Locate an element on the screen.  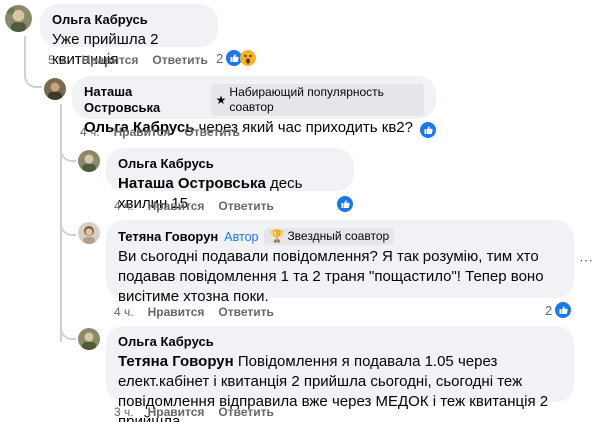
comment-bubble: Ольга Кабрусь Уже прийшла 2 квитанція is located at coordinates (129, 36).